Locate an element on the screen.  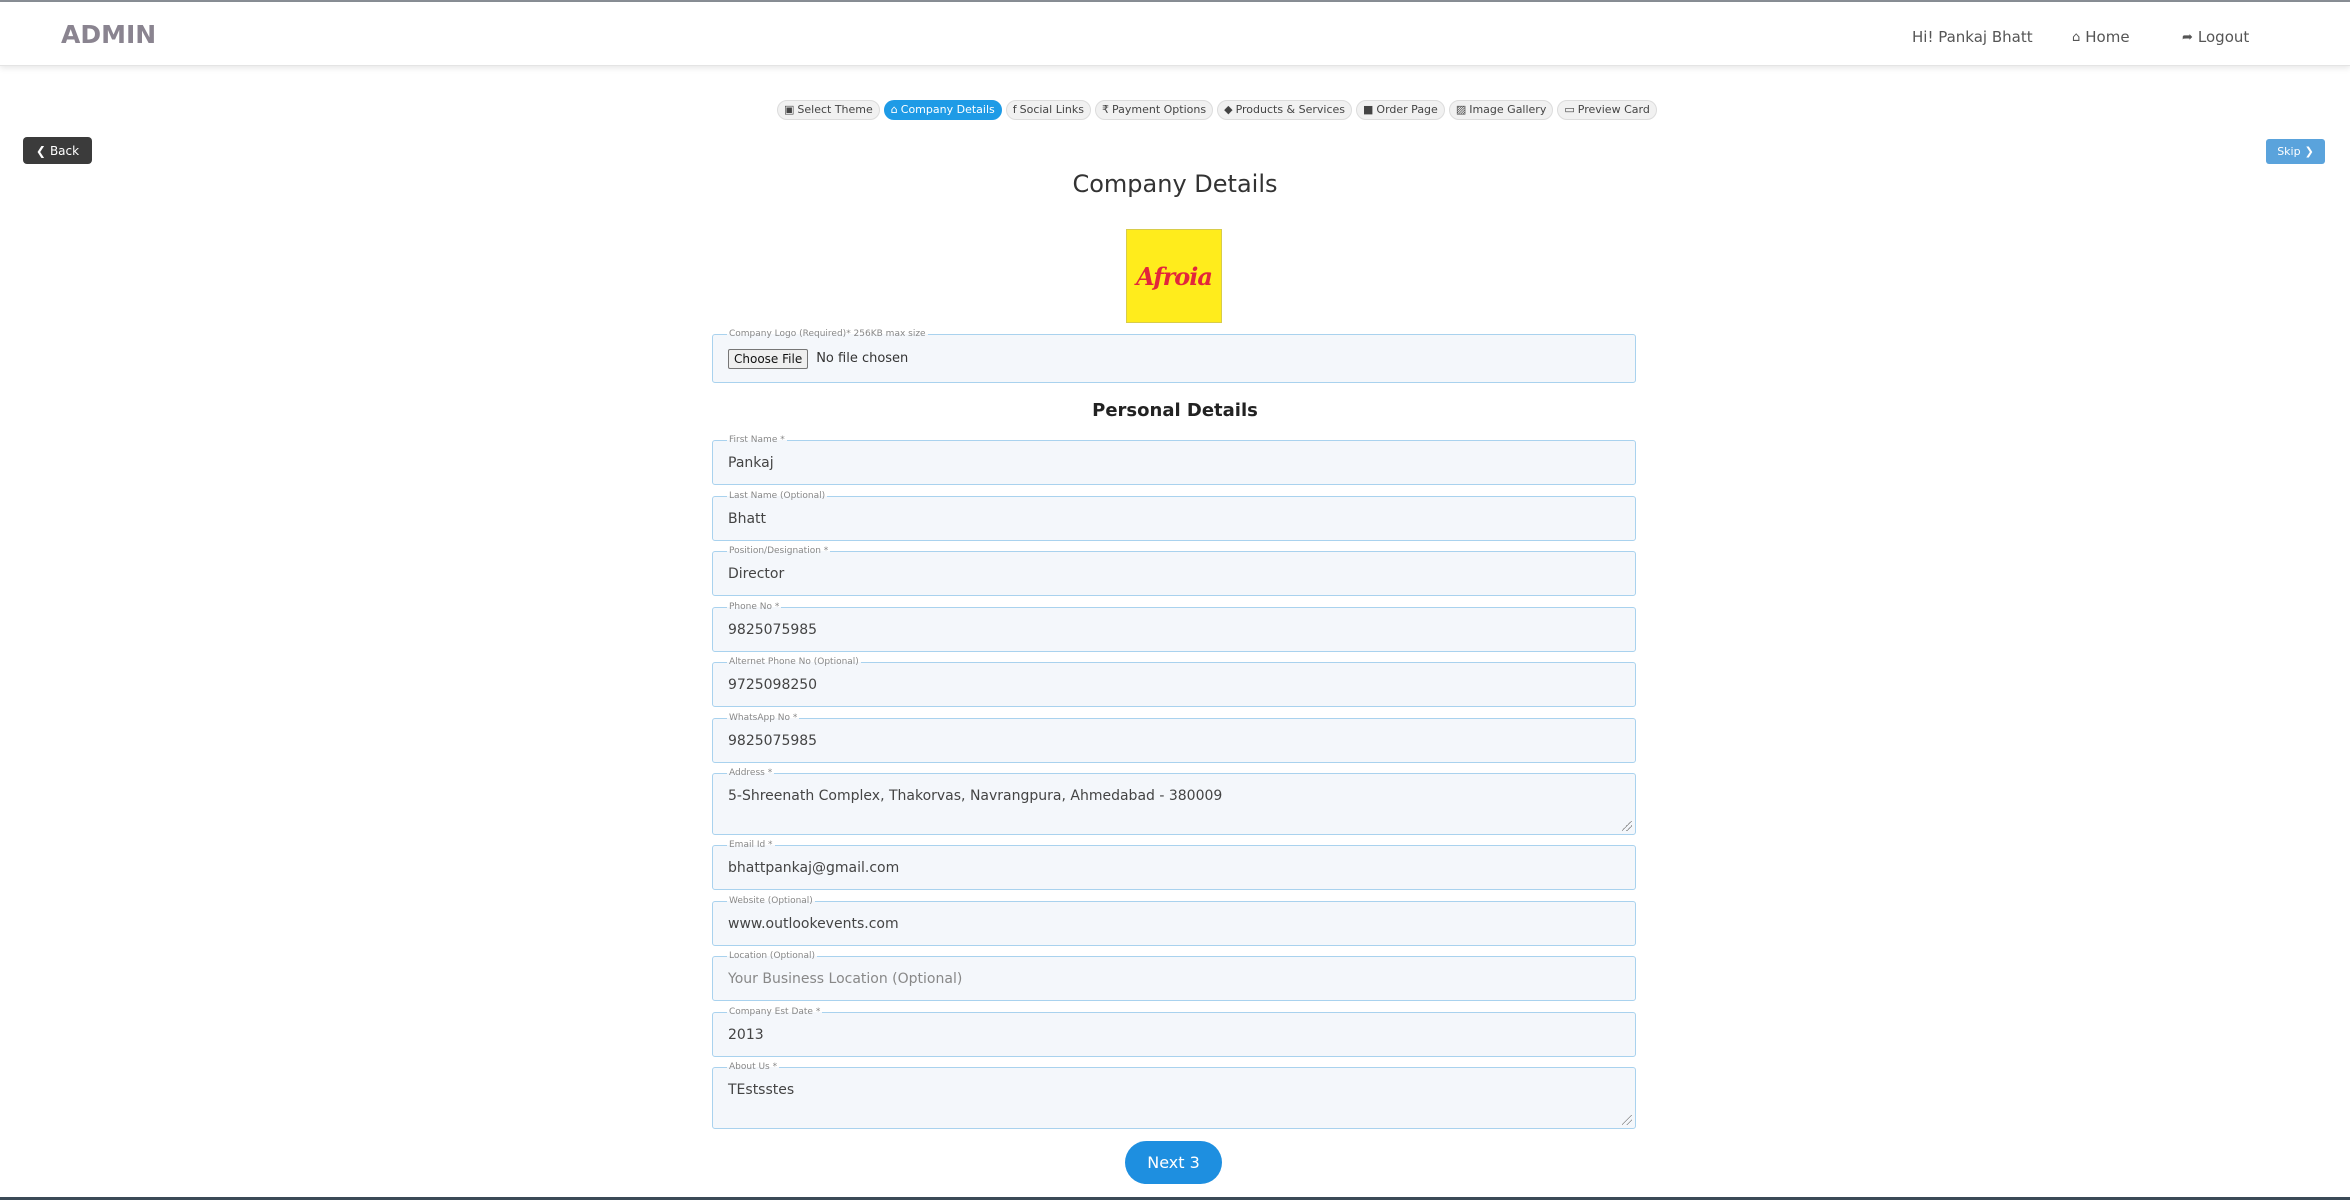
step-label: Order Page is located at coordinates (1407, 109).